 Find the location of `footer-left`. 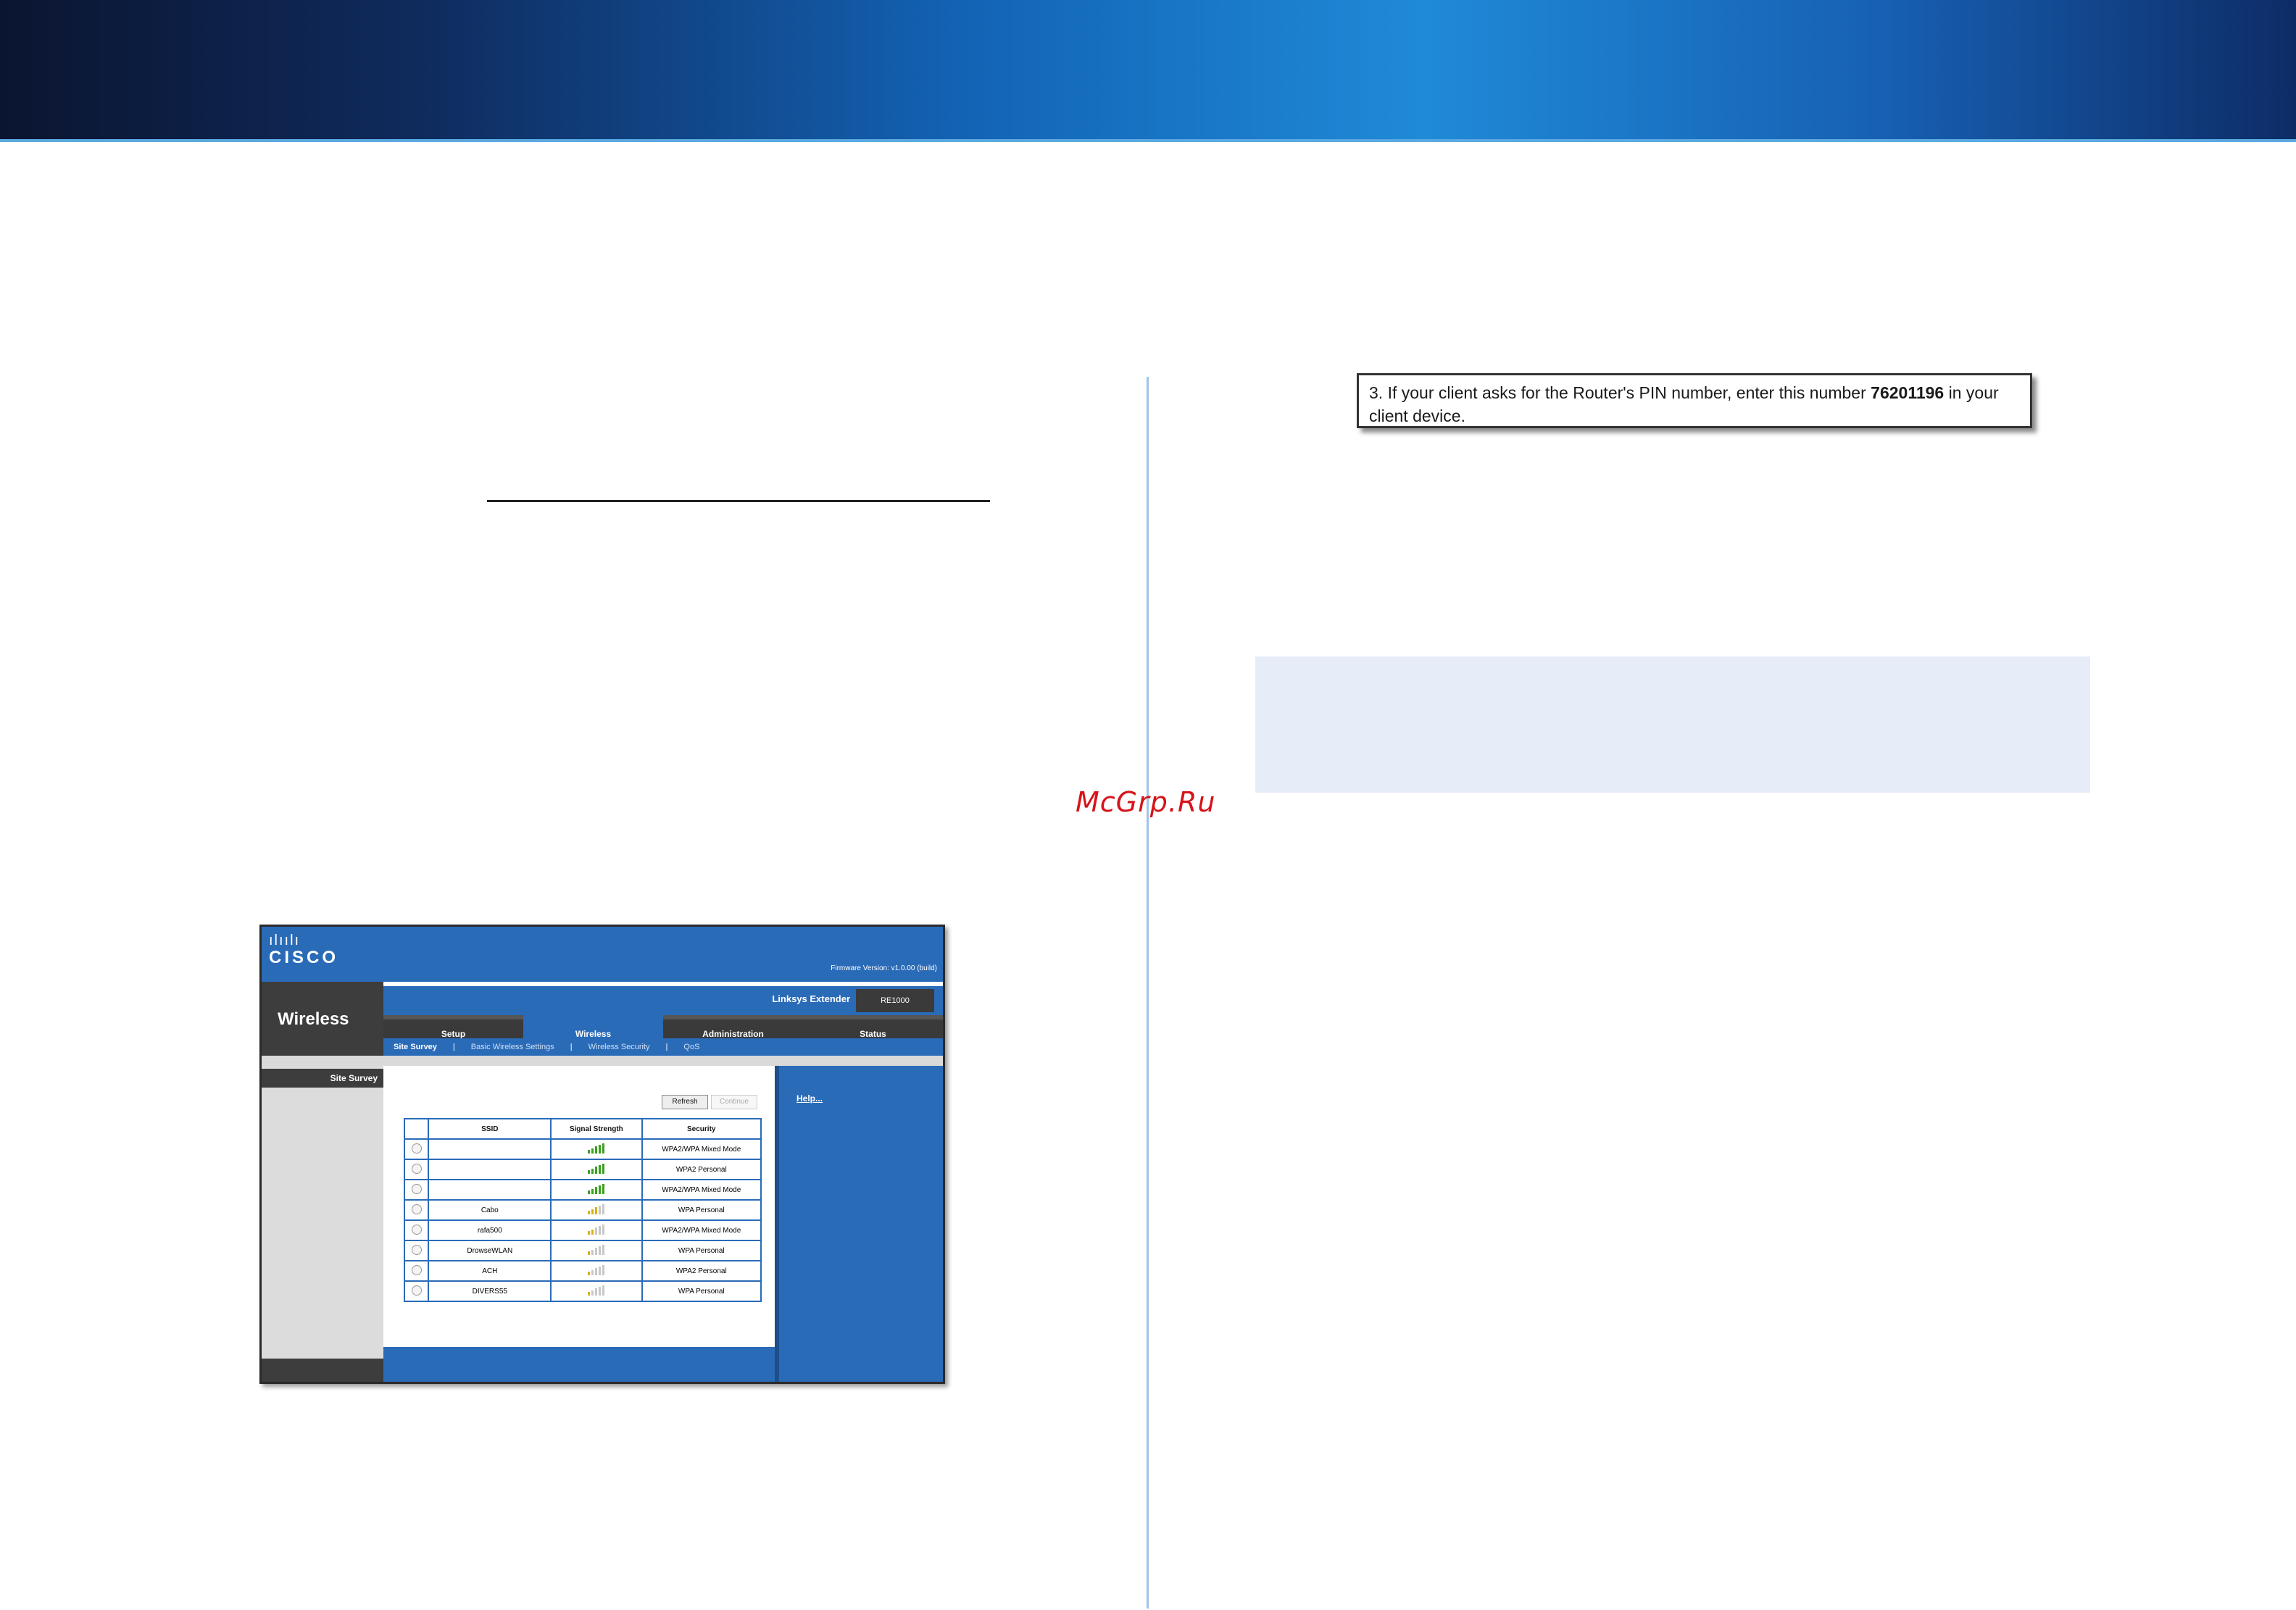

footer-left is located at coordinates (322, 1370).